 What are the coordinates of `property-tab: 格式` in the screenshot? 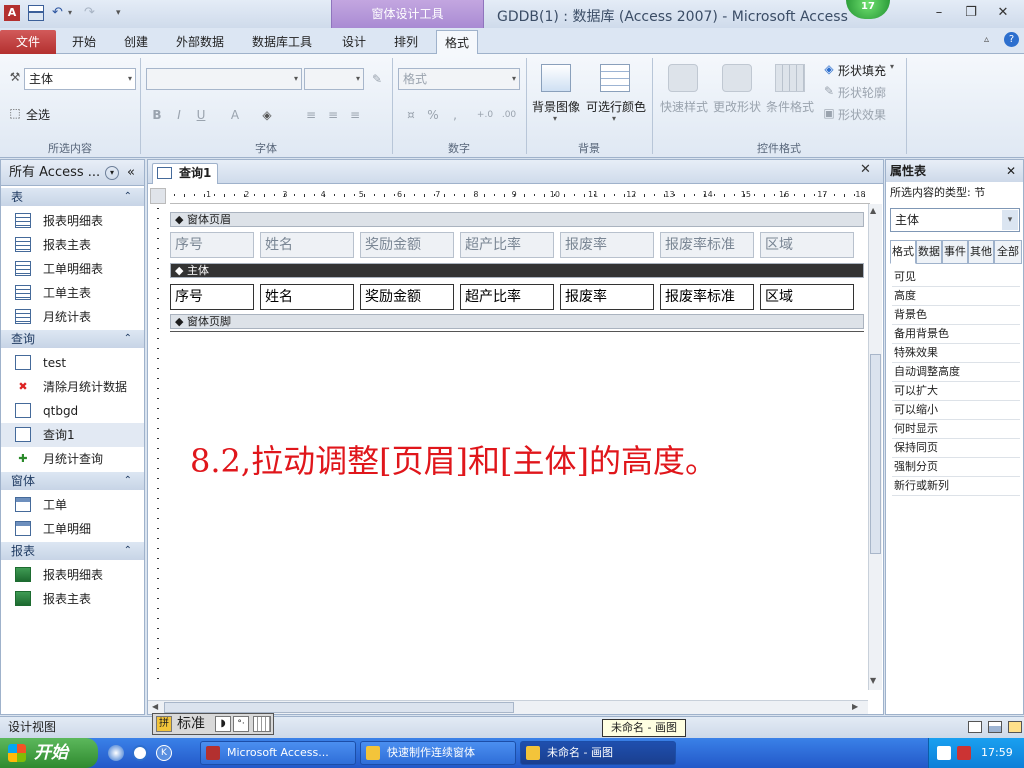 It's located at (903, 252).